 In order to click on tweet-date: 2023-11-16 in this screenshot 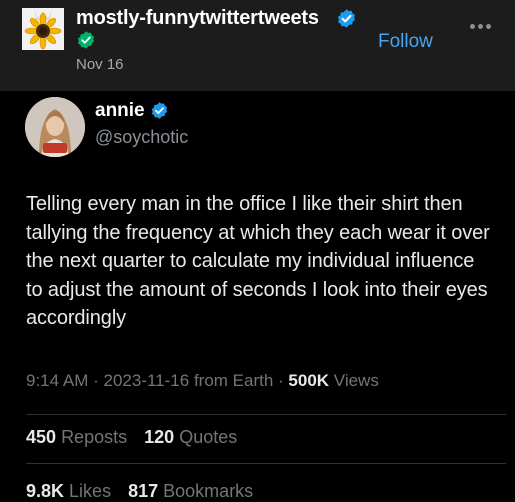, I will do `click(146, 380)`.